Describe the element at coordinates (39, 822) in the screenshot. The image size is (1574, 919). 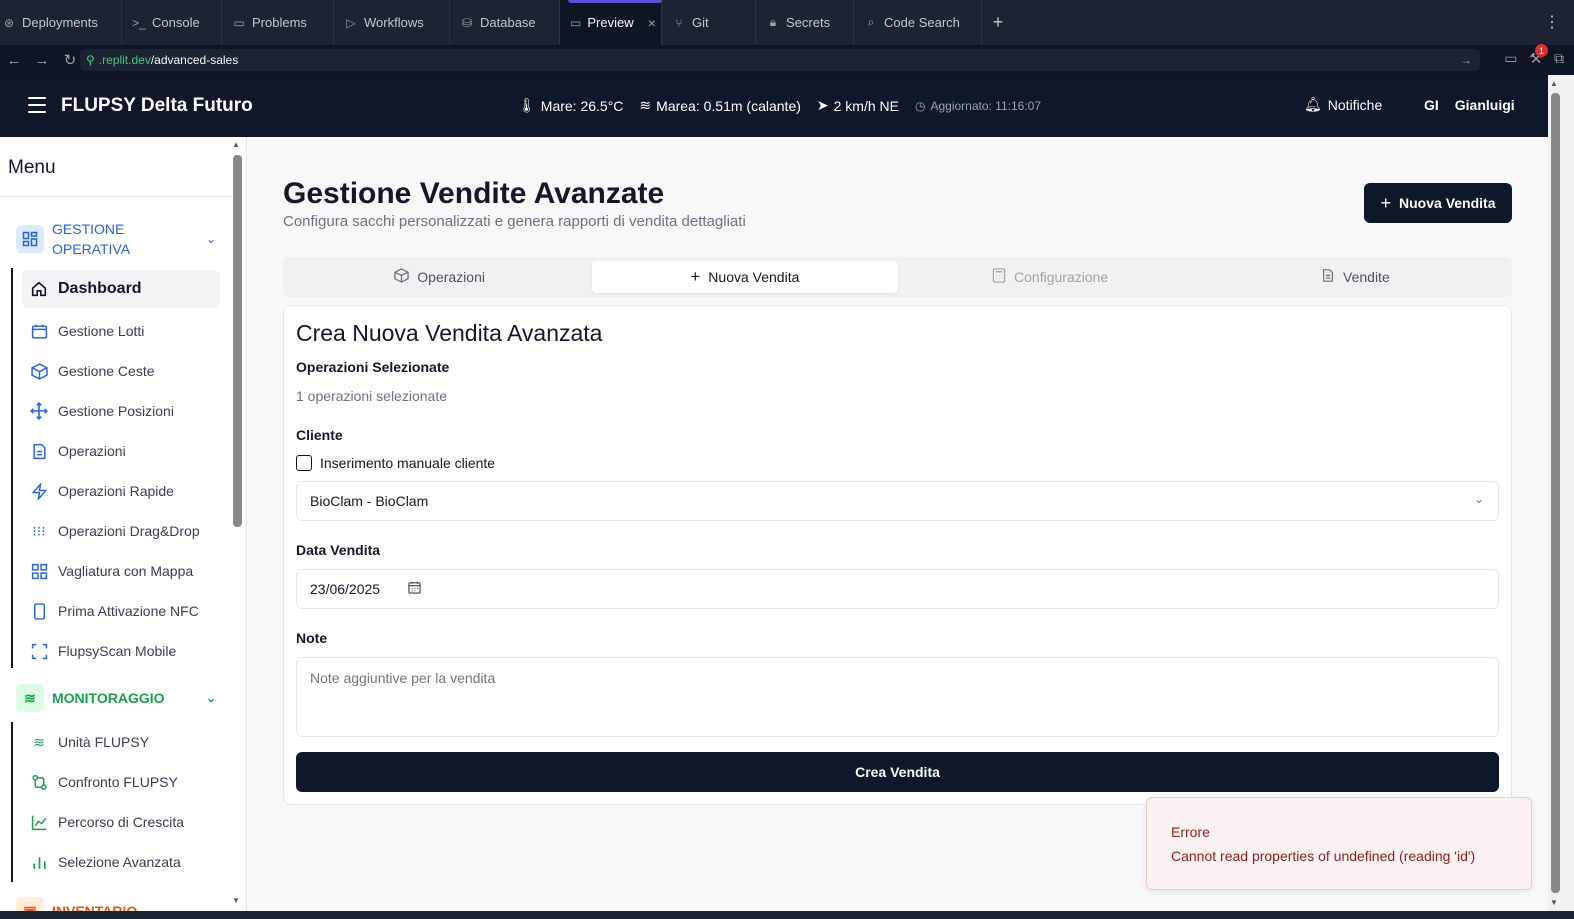
I see `line-chart-icon` at that location.